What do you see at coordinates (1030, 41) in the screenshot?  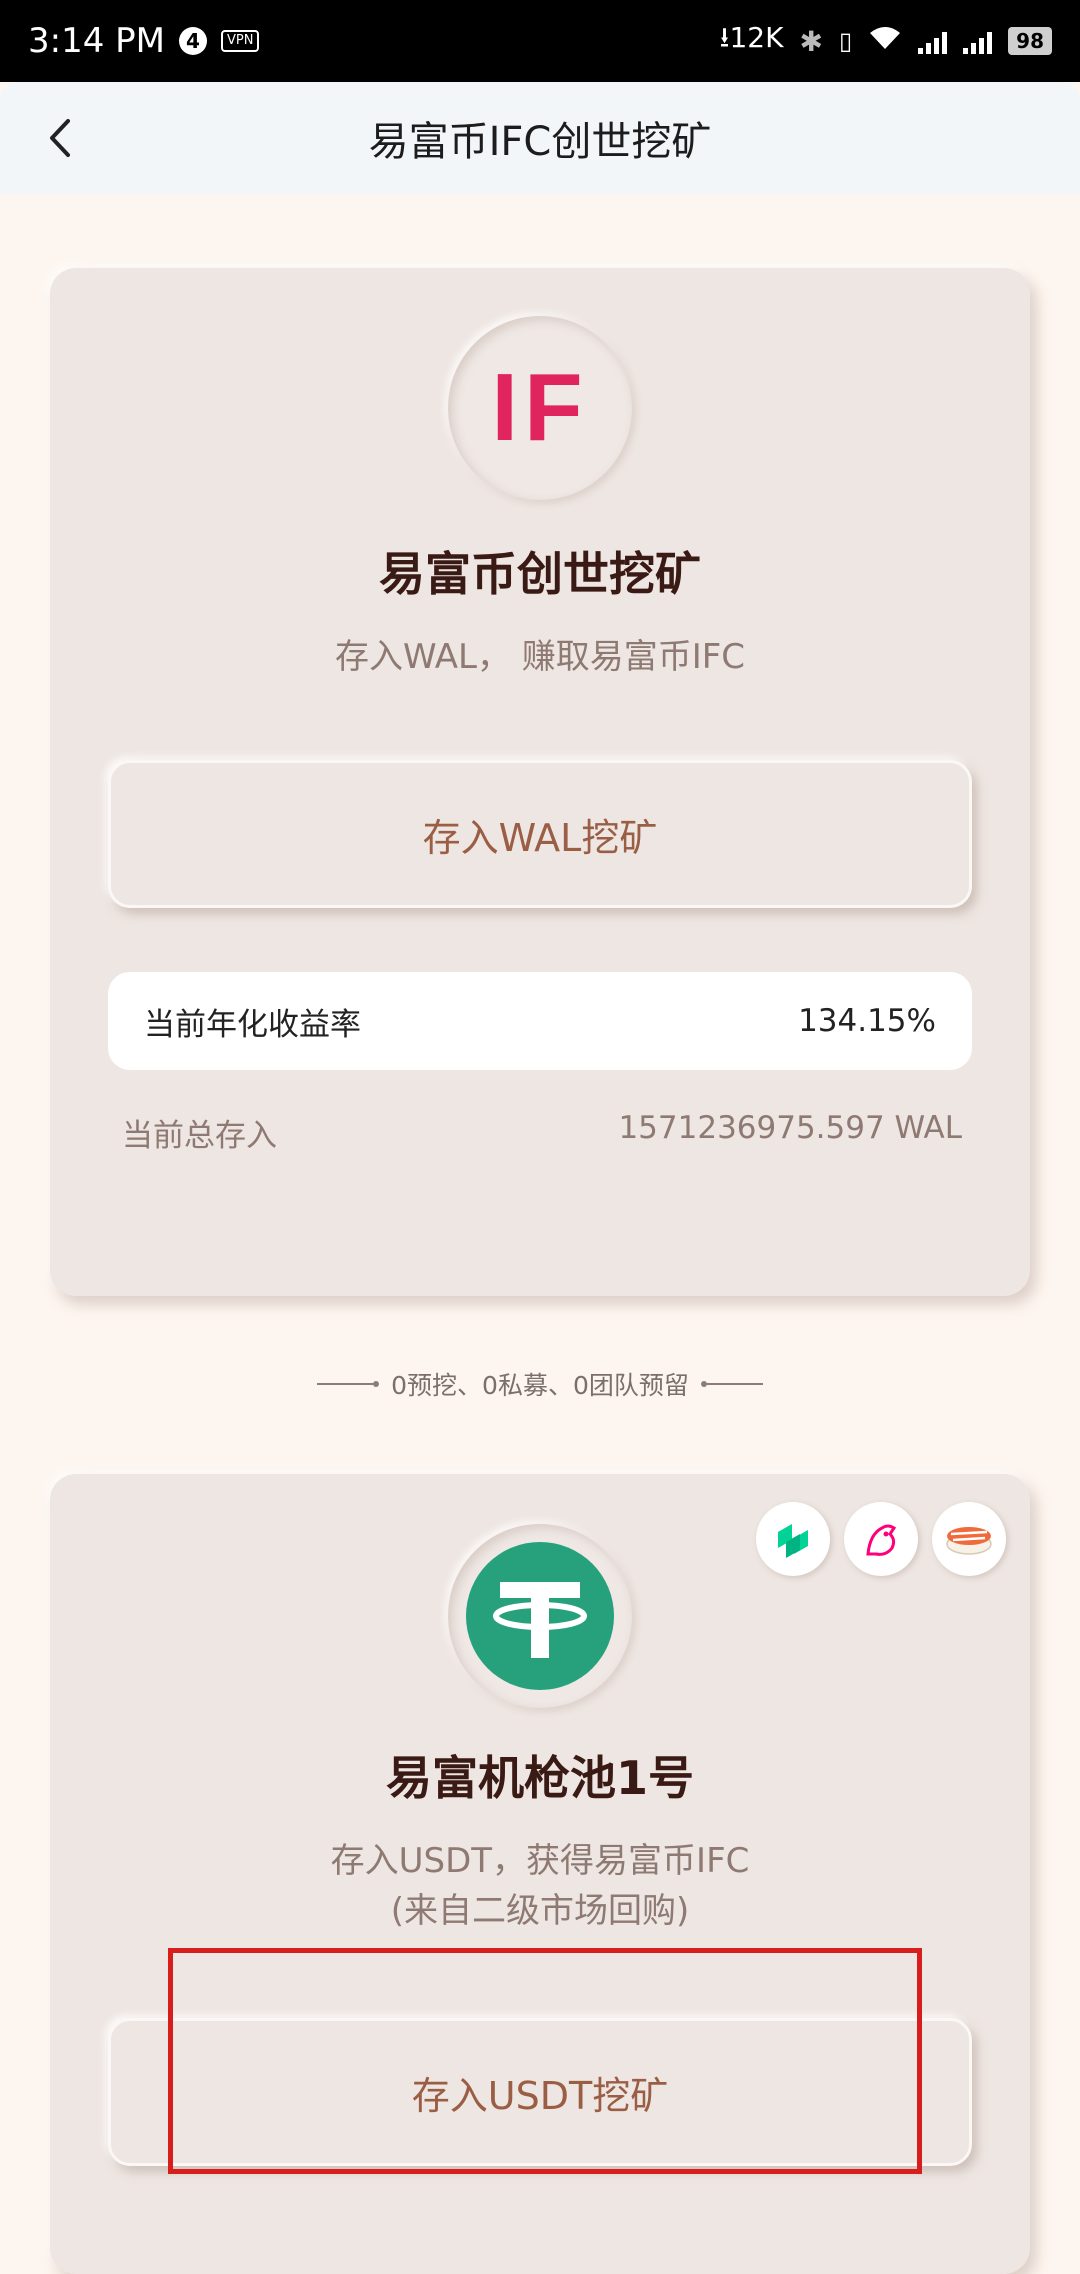 I see `battery-indicator: 98` at bounding box center [1030, 41].